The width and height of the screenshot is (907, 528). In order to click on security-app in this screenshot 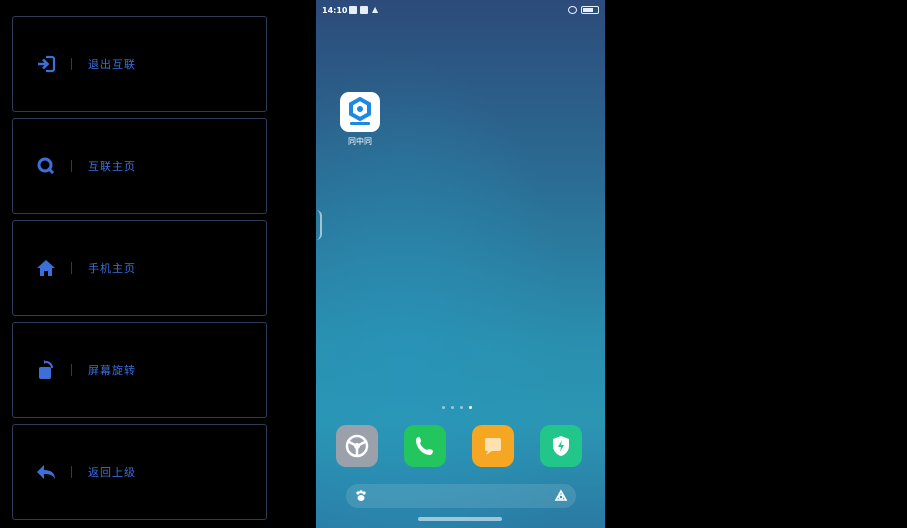, I will do `click(561, 446)`.